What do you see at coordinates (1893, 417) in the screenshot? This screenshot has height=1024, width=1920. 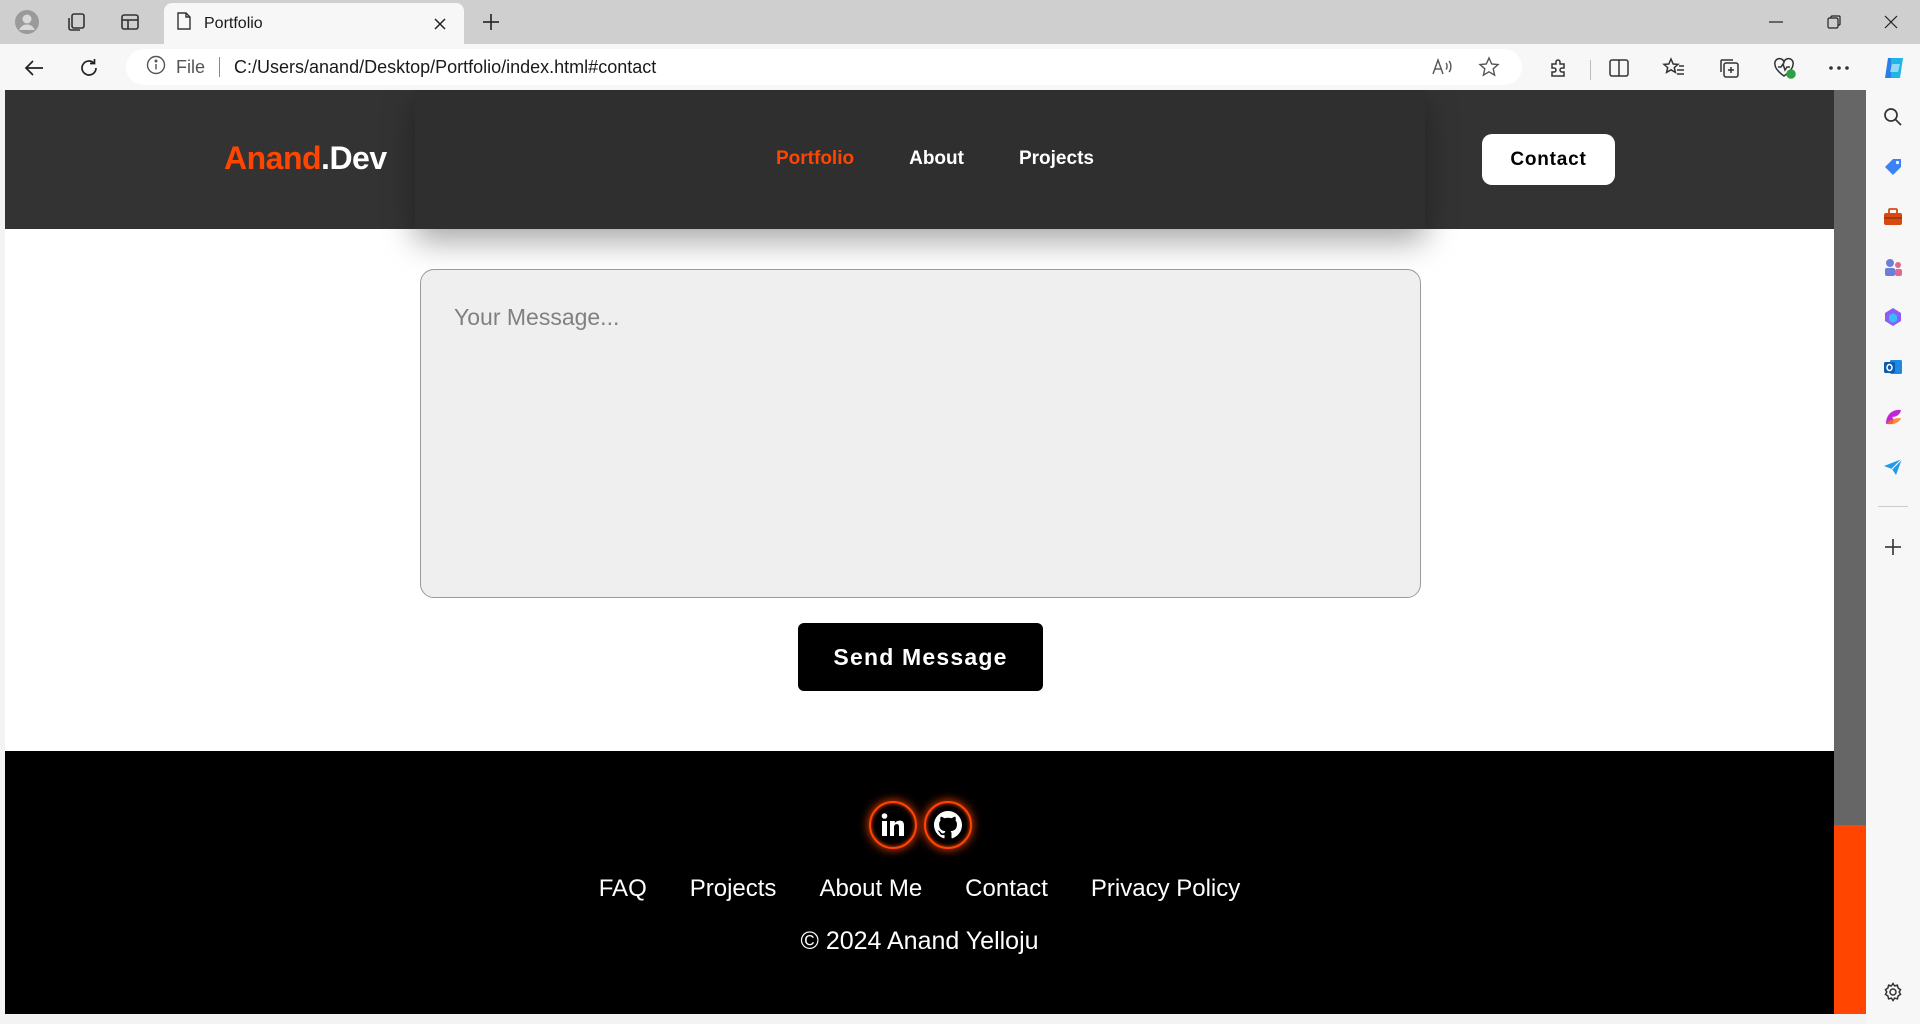 I see `designer-icon` at bounding box center [1893, 417].